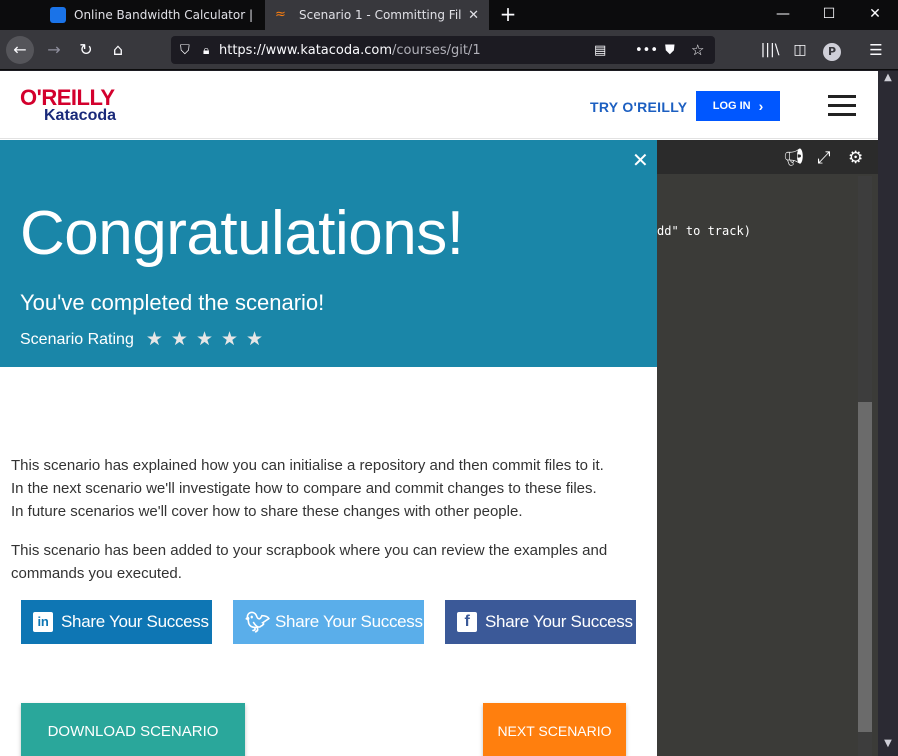 This screenshot has height=756, width=898. I want to click on share-linkedin-button: in Share Your Success, so click(116, 622).